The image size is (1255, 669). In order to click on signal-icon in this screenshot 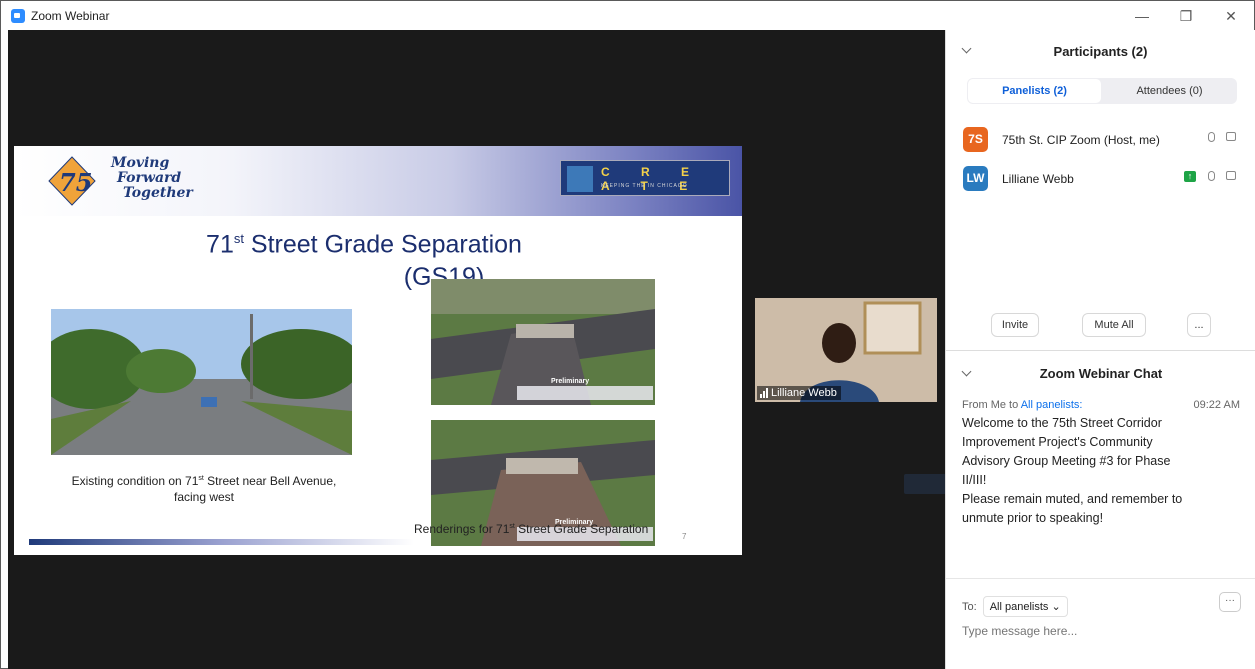, I will do `click(764, 393)`.